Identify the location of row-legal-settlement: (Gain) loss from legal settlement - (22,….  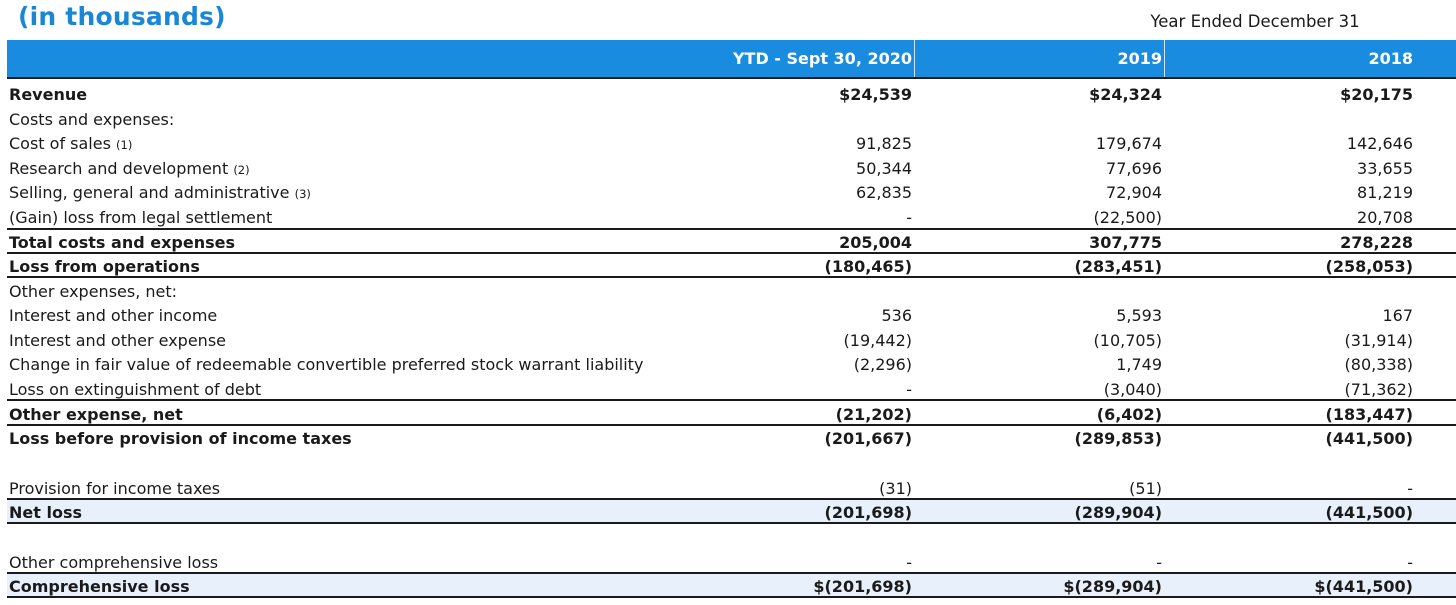
(728, 217).